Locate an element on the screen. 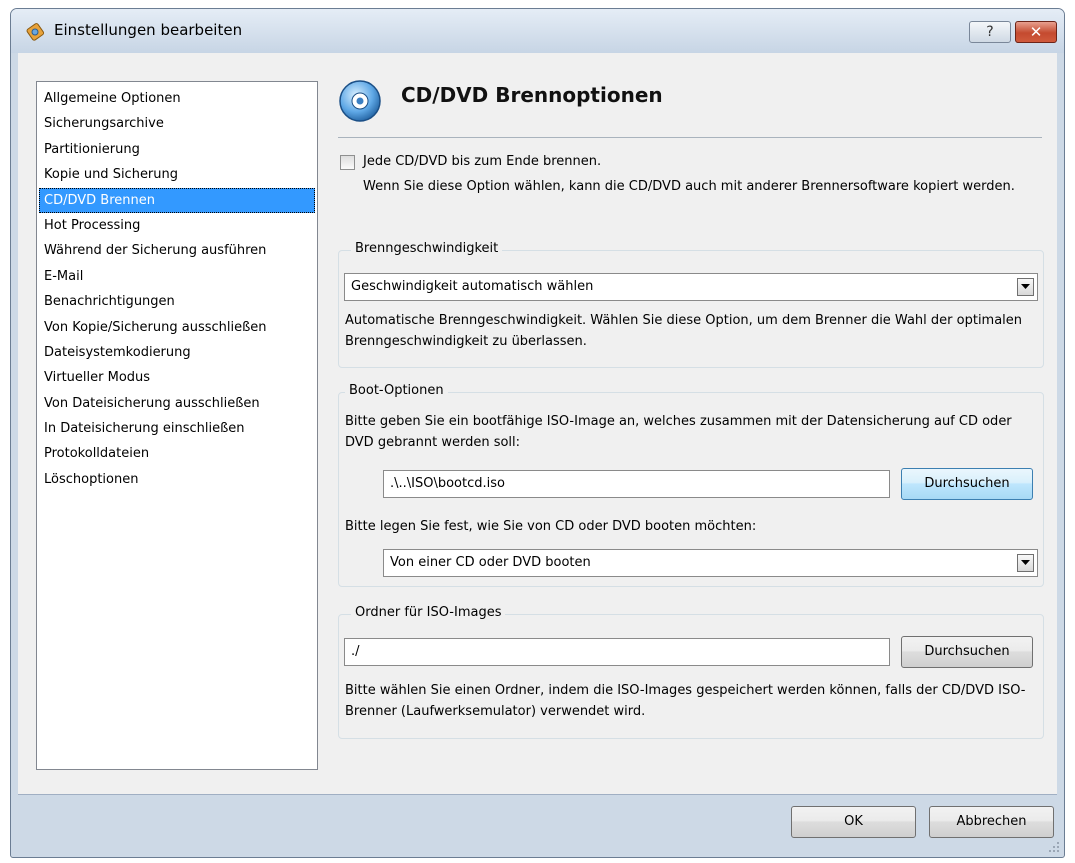 The height and width of the screenshot is (863, 1075). boot-mode-select: Von einer CD oder DVD booten is located at coordinates (710, 563).